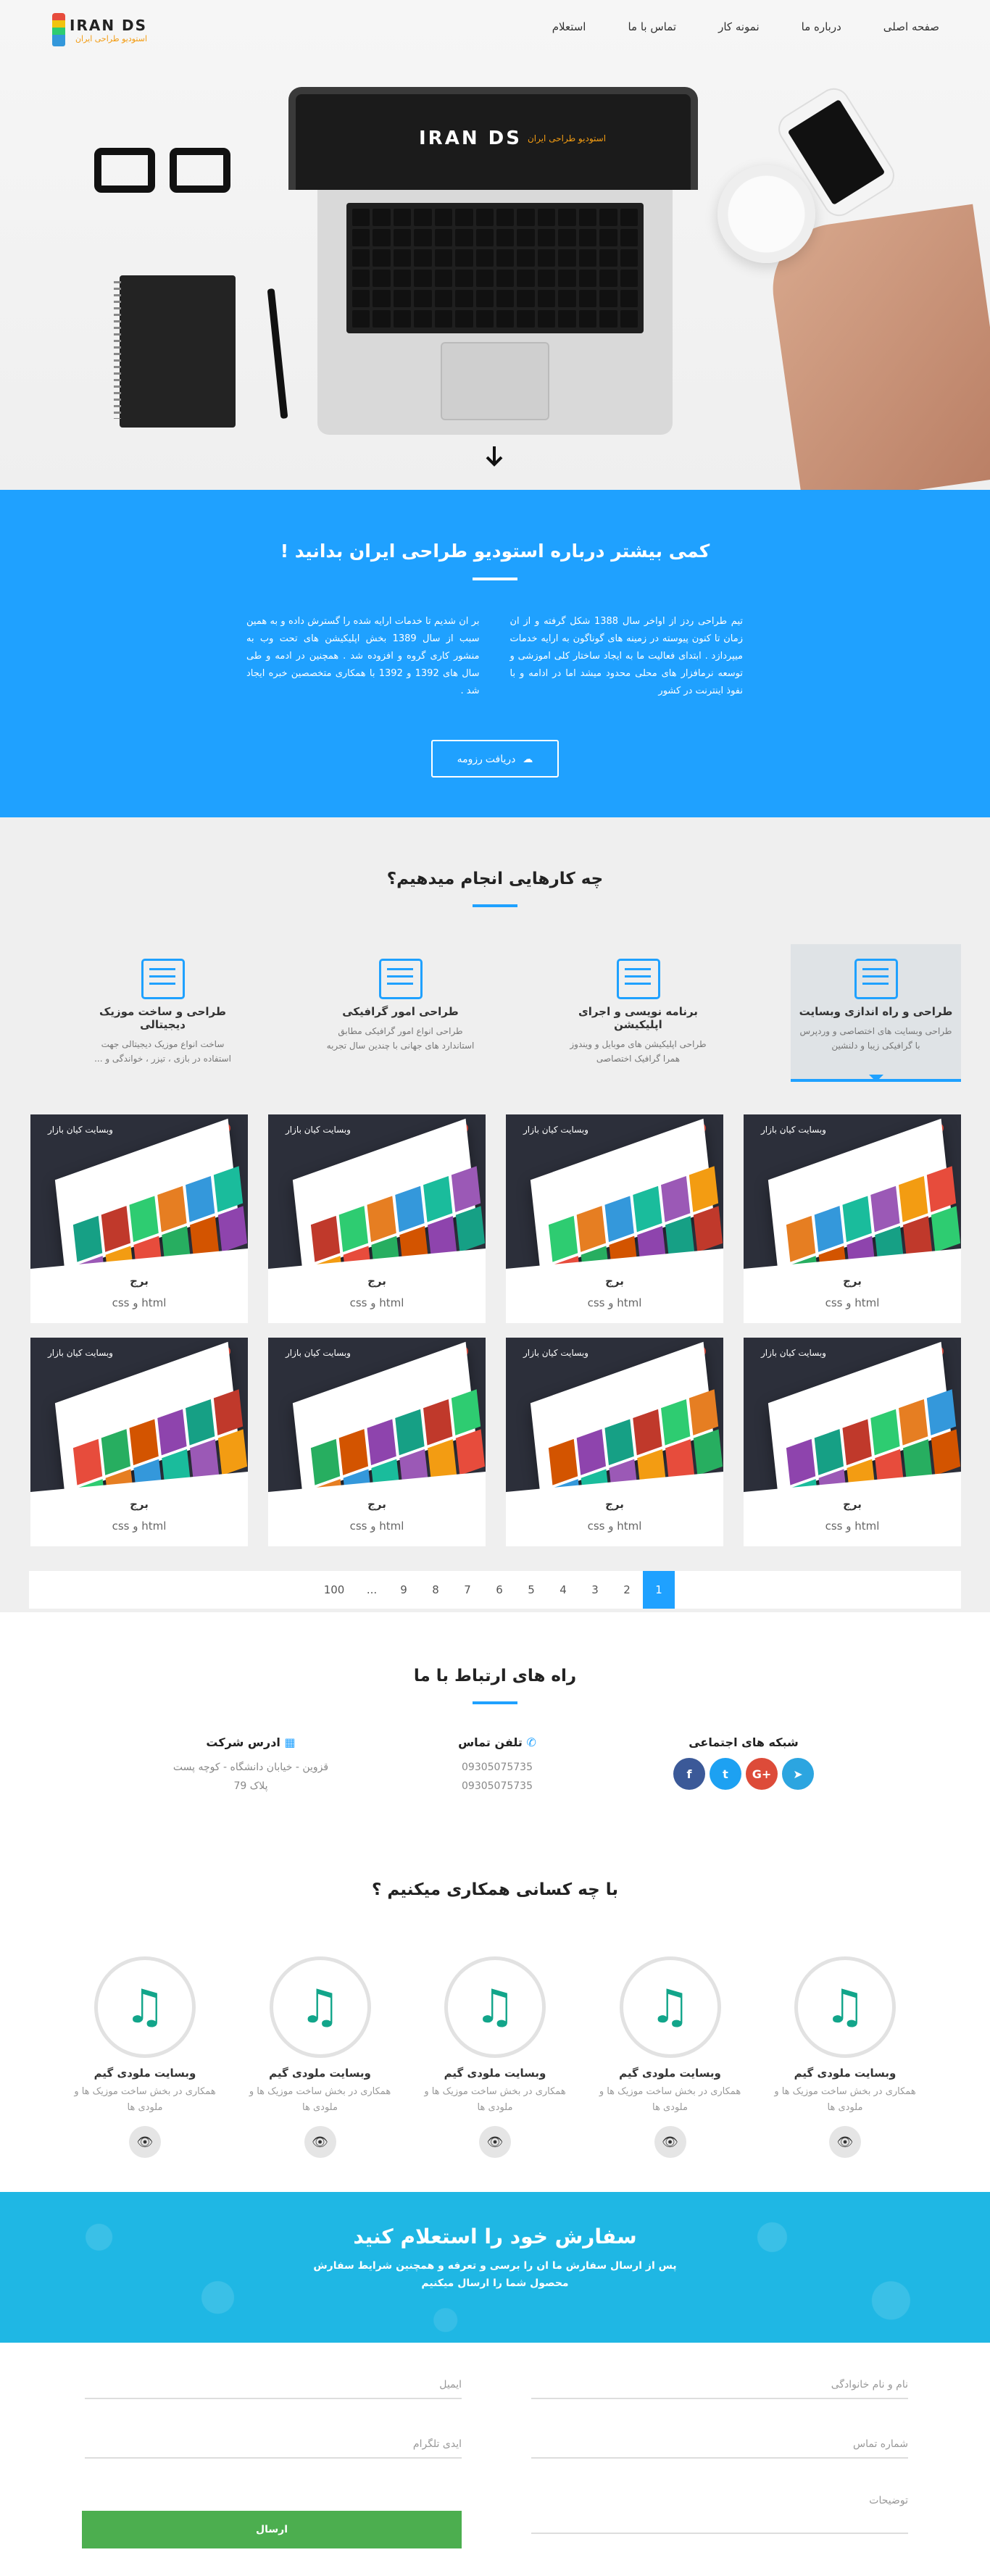 The image size is (990, 2576). Describe the element at coordinates (467, 1590) in the screenshot. I see `page-link: 7` at that location.